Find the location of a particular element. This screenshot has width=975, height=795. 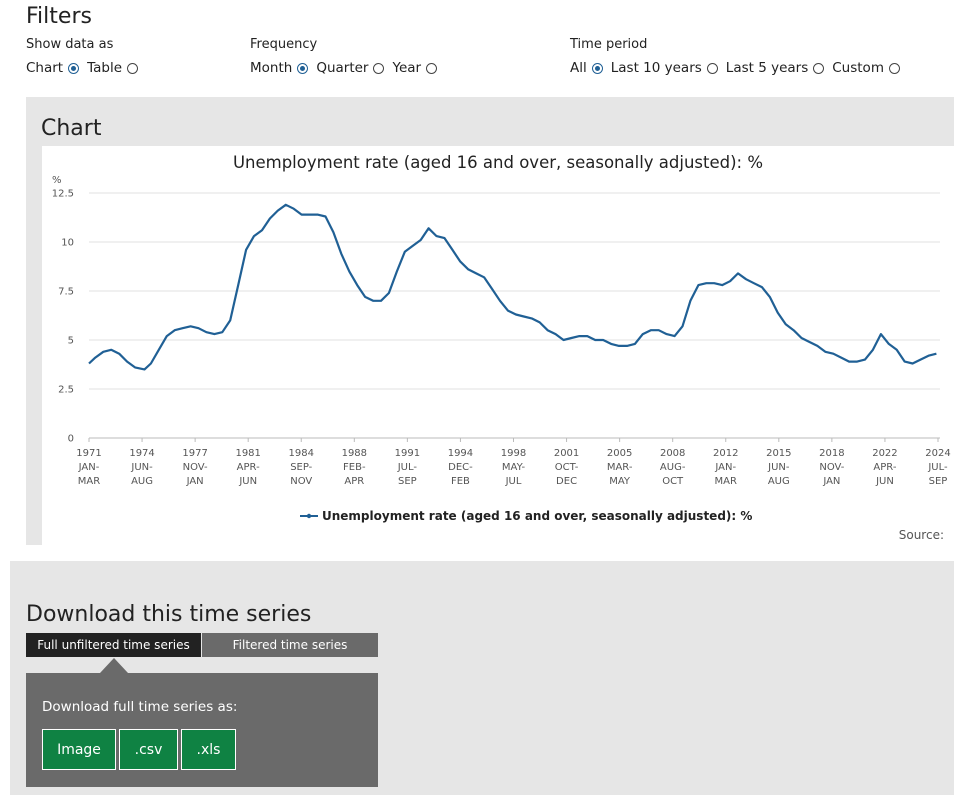

x-tick-label: OCT is located at coordinates (673, 481).